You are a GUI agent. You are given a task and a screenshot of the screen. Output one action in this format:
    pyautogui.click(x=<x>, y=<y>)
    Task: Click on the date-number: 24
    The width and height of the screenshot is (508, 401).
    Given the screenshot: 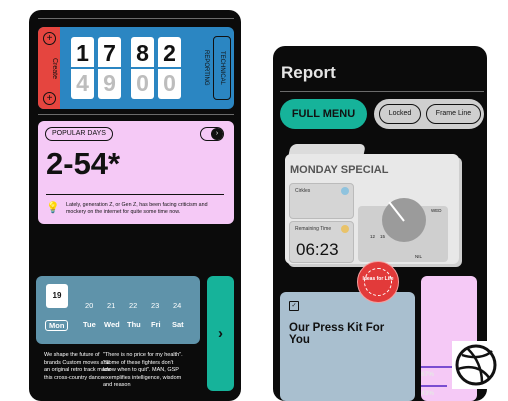 What is the action you would take?
    pyautogui.click(x=177, y=305)
    